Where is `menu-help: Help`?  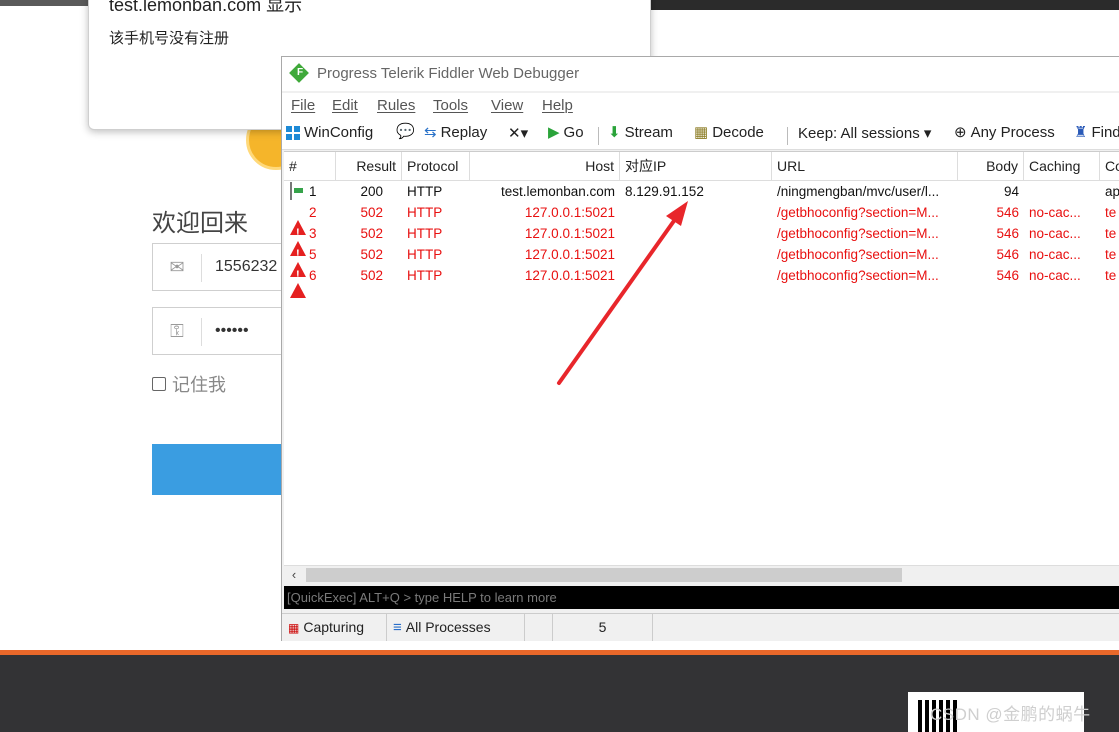 menu-help: Help is located at coordinates (557, 105).